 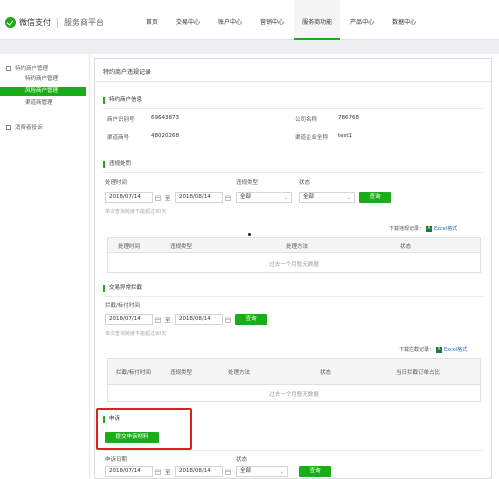 I want to click on excel-icon: X, so click(x=429, y=228).